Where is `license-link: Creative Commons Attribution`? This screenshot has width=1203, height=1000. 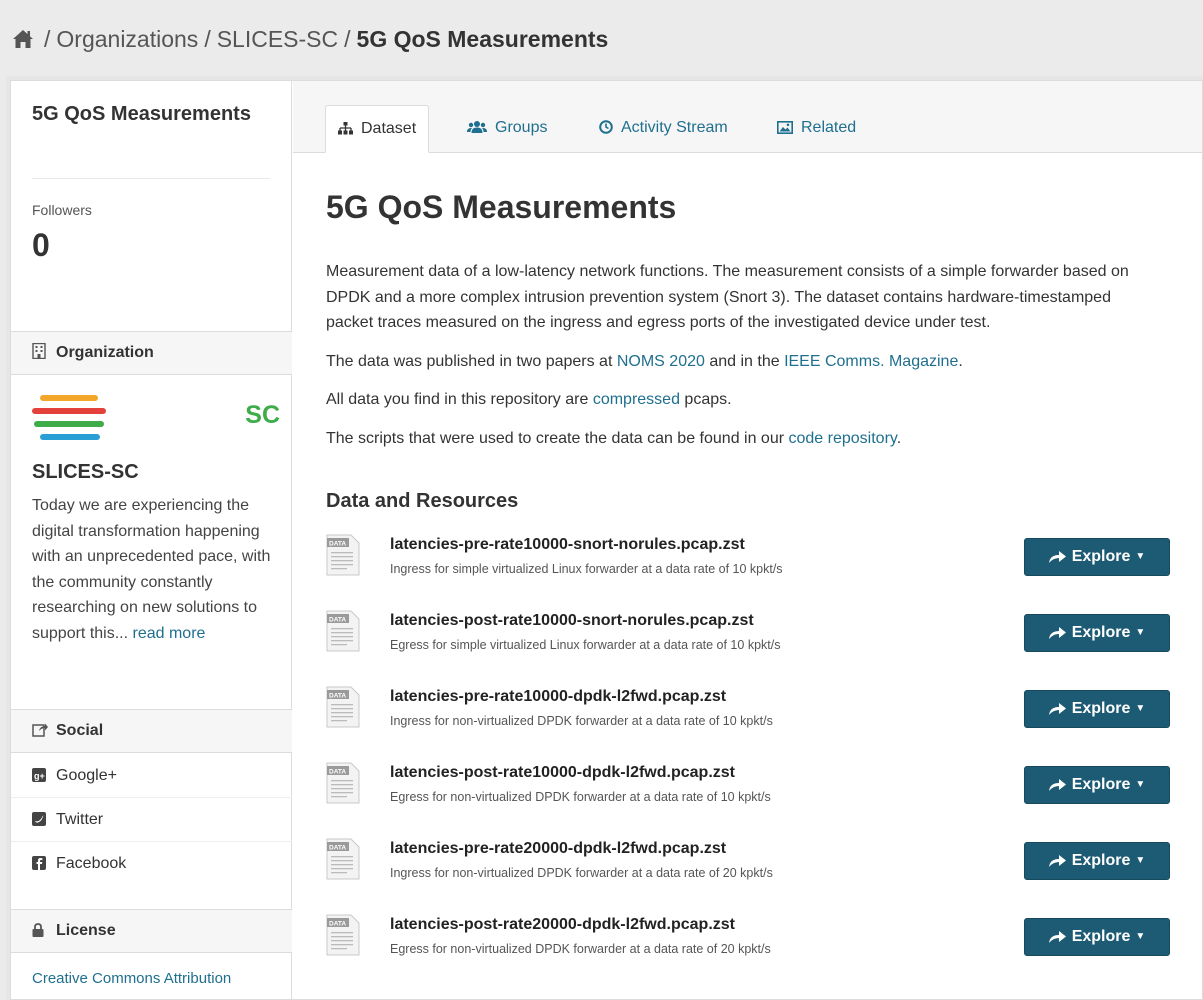 license-link: Creative Commons Attribution is located at coordinates (131, 978).